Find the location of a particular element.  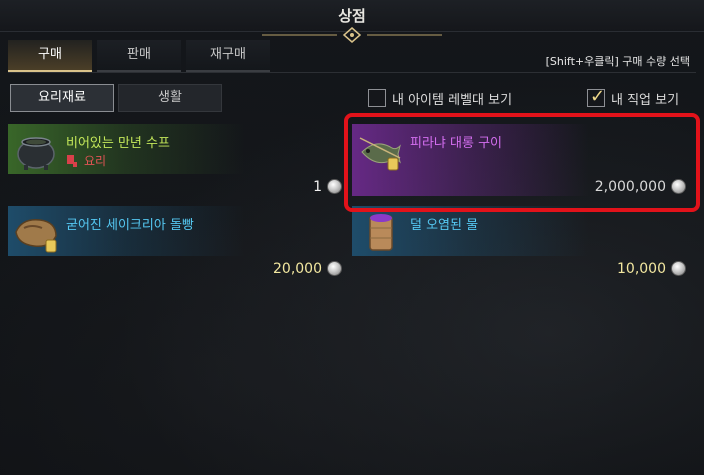

subtab-cooking-ingredients: 요리재료 is located at coordinates (62, 98).